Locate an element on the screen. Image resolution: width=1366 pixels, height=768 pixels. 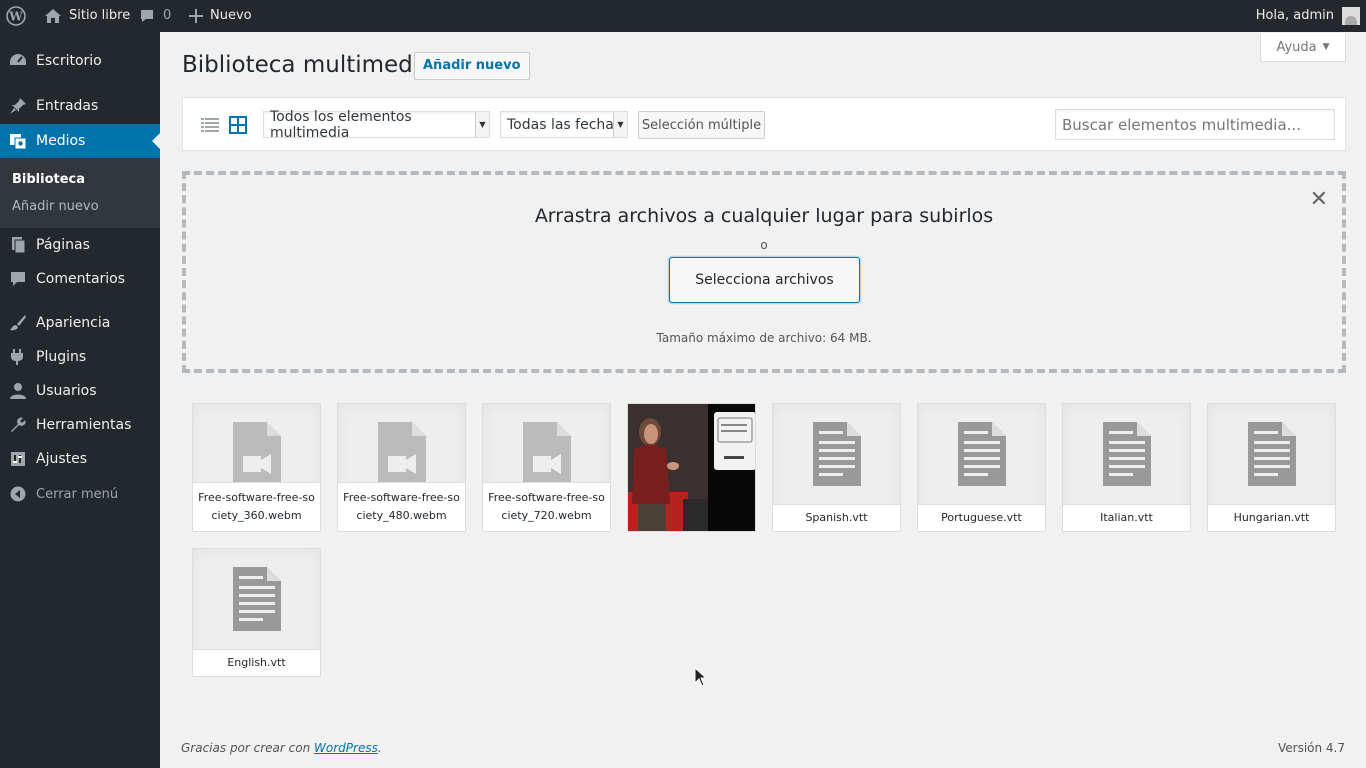
media-type-filter: Todos los elementos multimedia ▼ is located at coordinates (376, 124).